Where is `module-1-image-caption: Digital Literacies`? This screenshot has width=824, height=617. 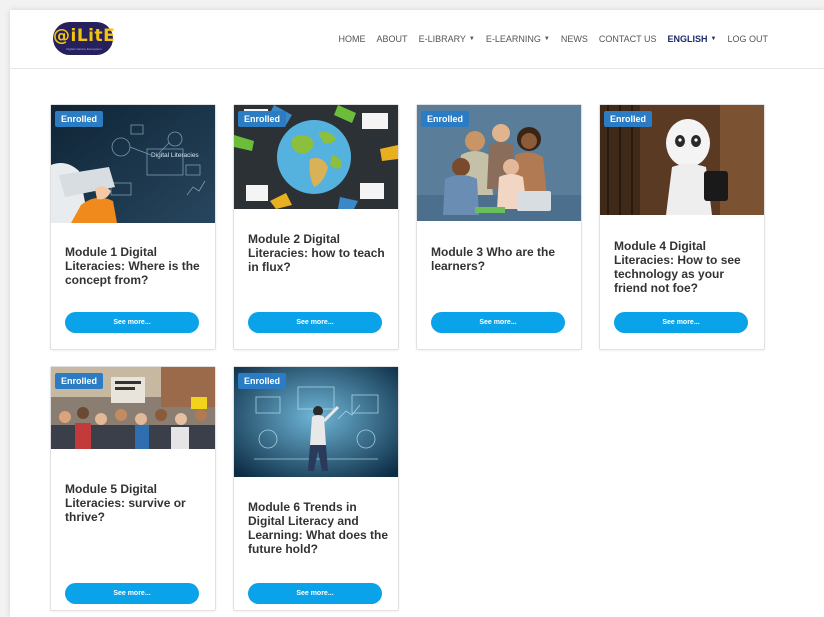 module-1-image-caption: Digital Literacies is located at coordinates (175, 155).